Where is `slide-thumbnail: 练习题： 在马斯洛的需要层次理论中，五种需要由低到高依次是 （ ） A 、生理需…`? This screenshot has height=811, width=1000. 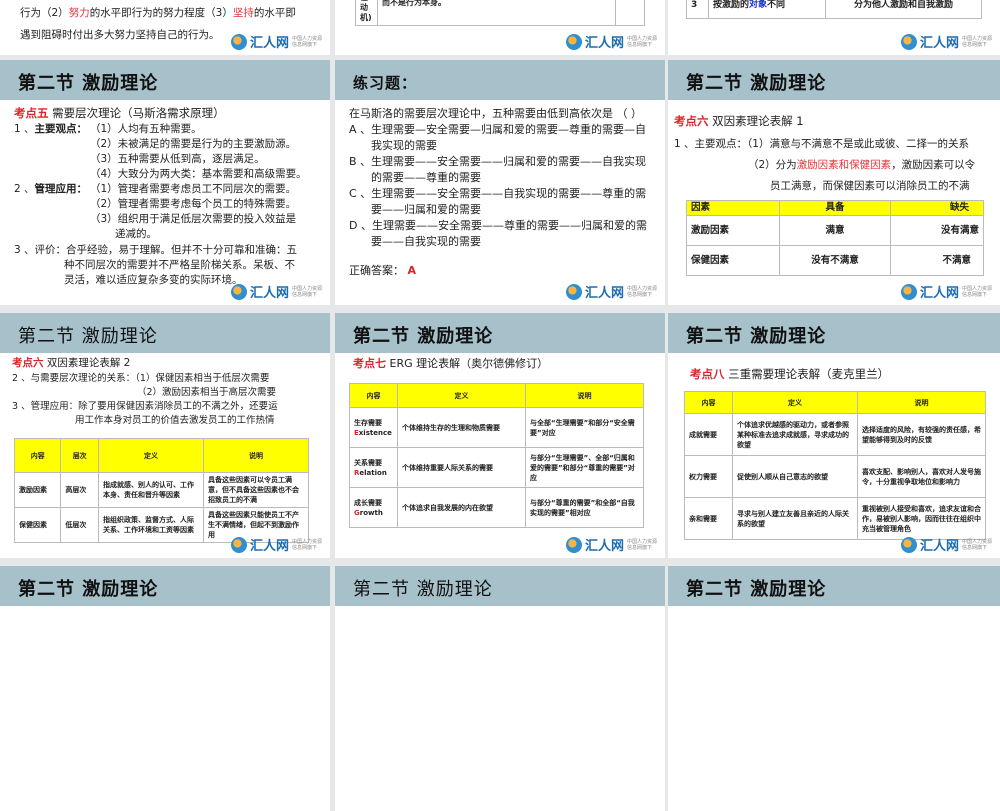 slide-thumbnail: 练习题： 在马斯洛的需要层次理论中，五种需要由低到高依次是 （ ） A 、生理需… is located at coordinates (500, 182).